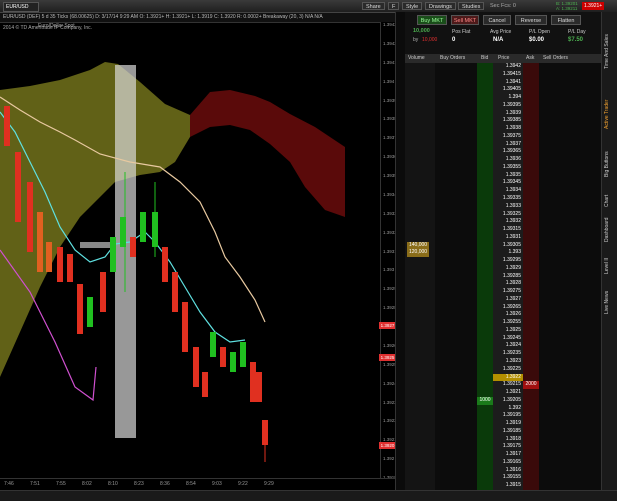  What do you see at coordinates (454, 40) in the screenshot?
I see `pos-value: 0` at bounding box center [454, 40].